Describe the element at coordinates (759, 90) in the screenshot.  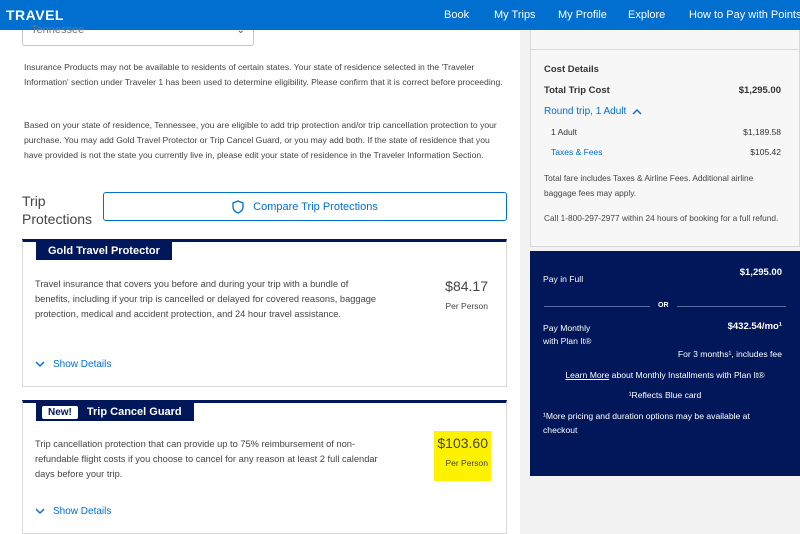
I see `total-trip-cost-value: $1,295.00` at that location.